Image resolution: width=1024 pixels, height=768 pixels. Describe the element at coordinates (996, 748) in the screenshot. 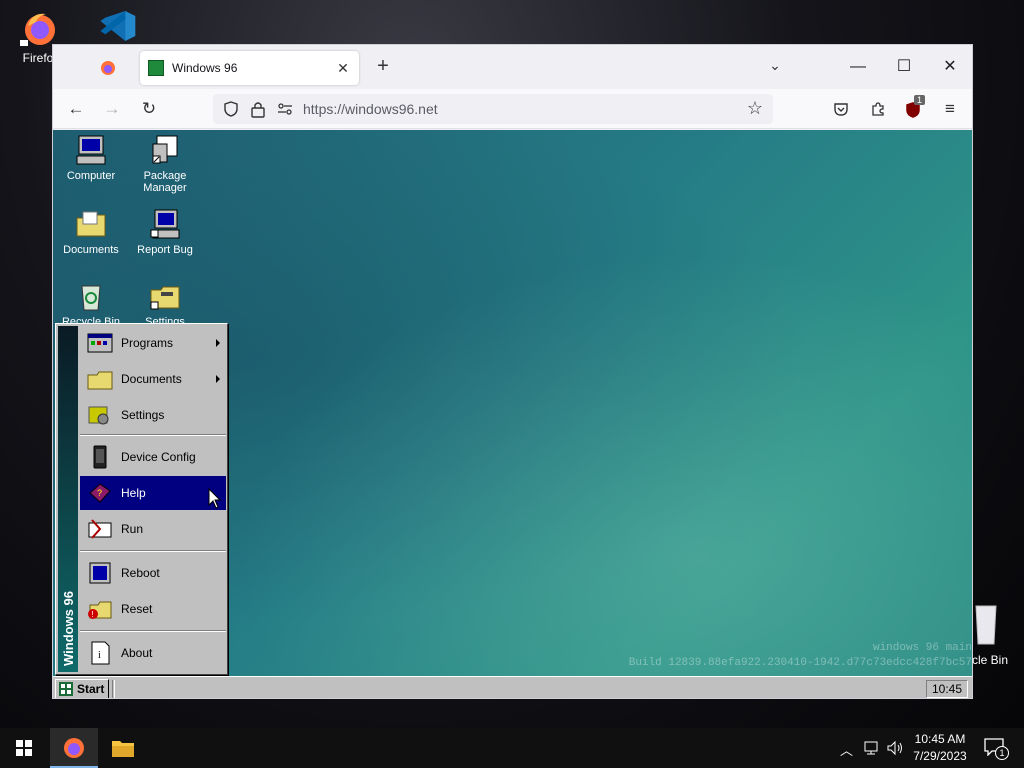

I see `notification-center-button: 1` at that location.